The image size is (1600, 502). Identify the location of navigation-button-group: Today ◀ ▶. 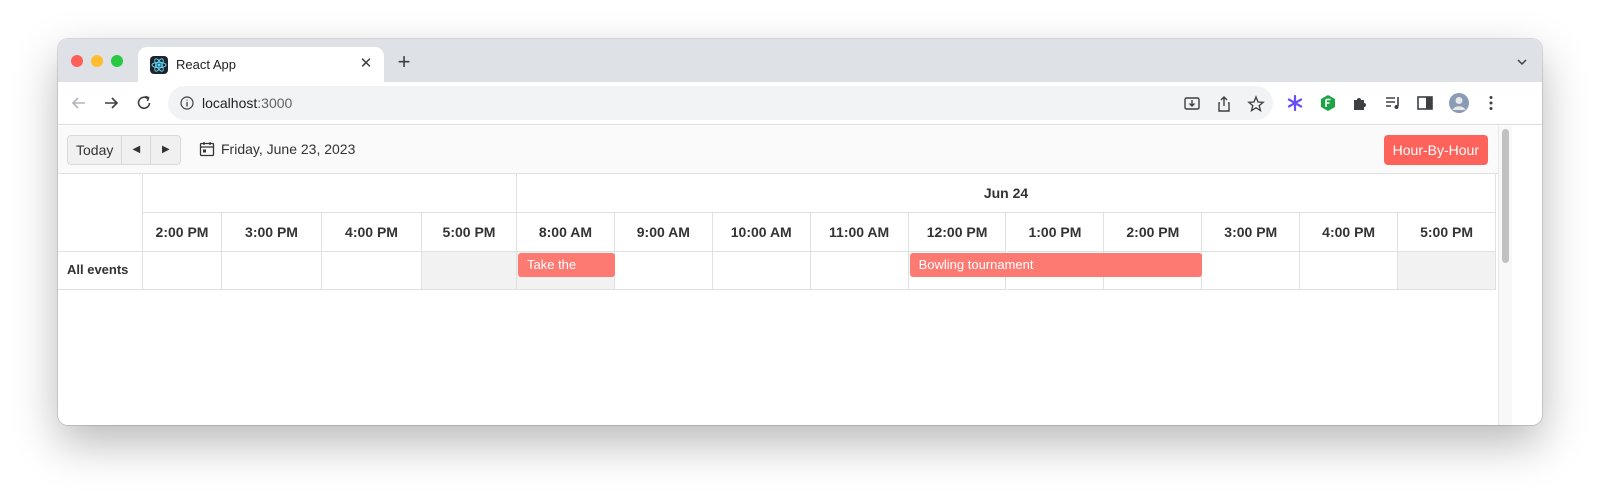
(124, 150).